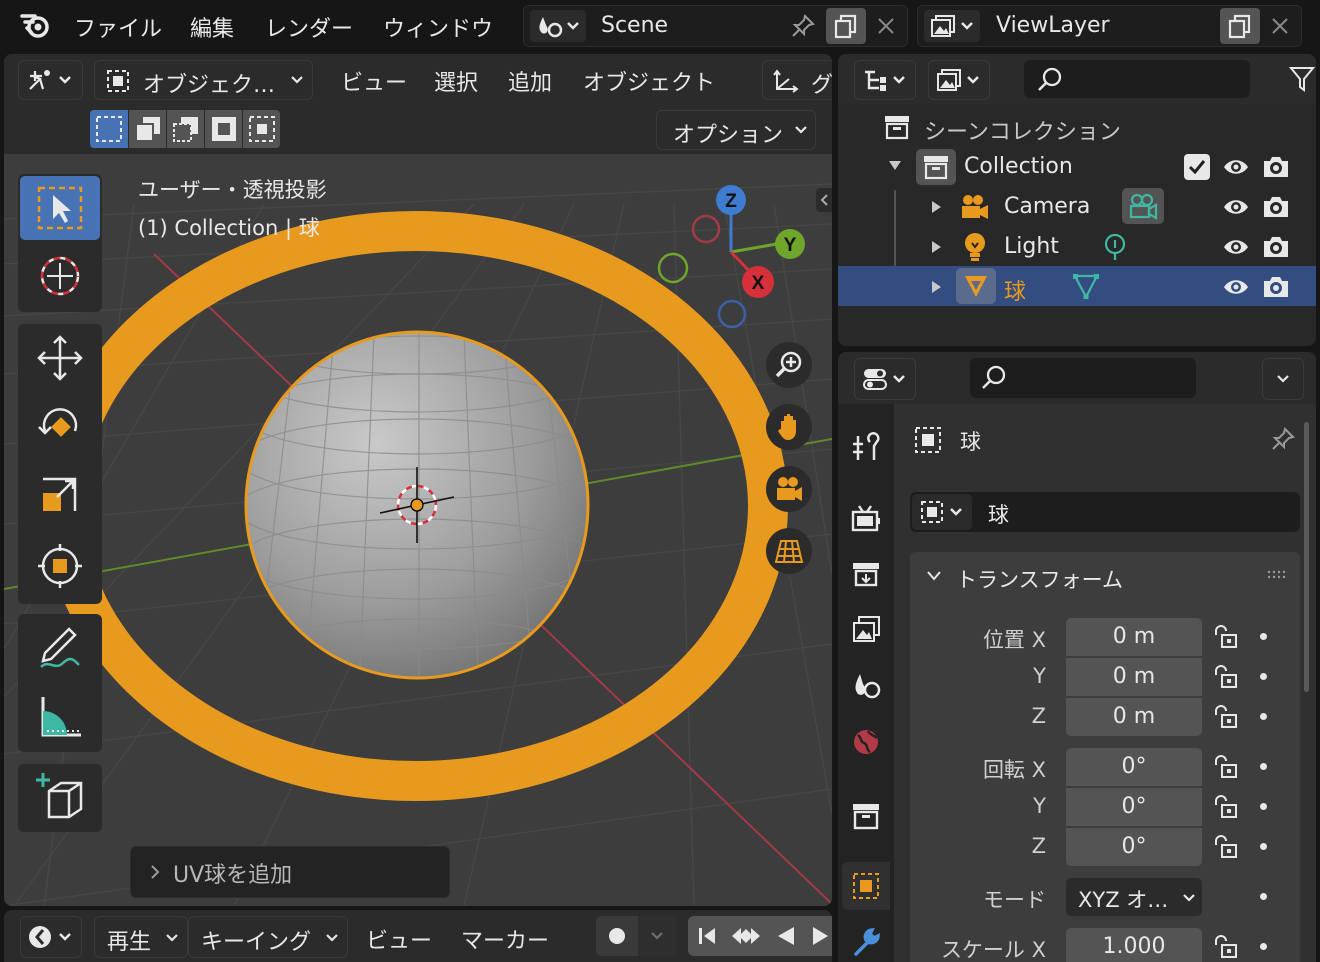  I want to click on viewport-menu-select: 選択, so click(456, 81).